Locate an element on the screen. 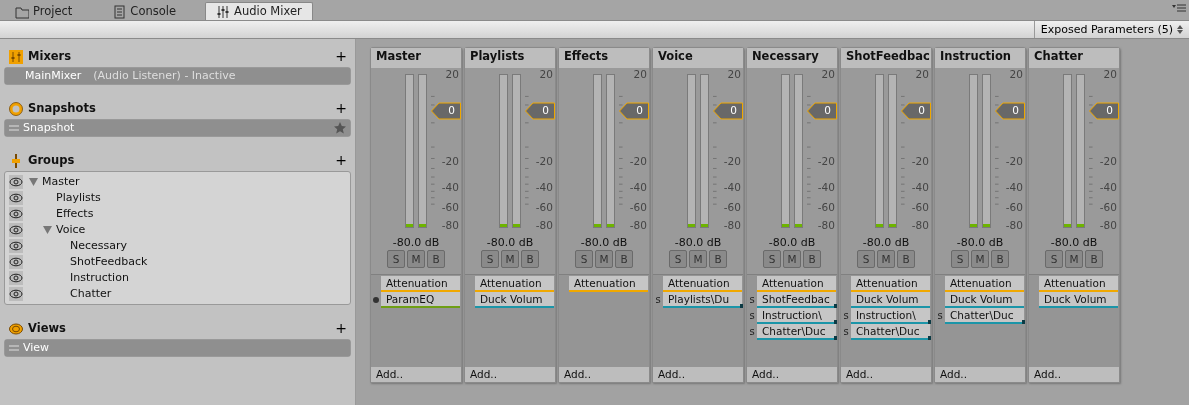  group-label: Effects is located at coordinates (75, 214).